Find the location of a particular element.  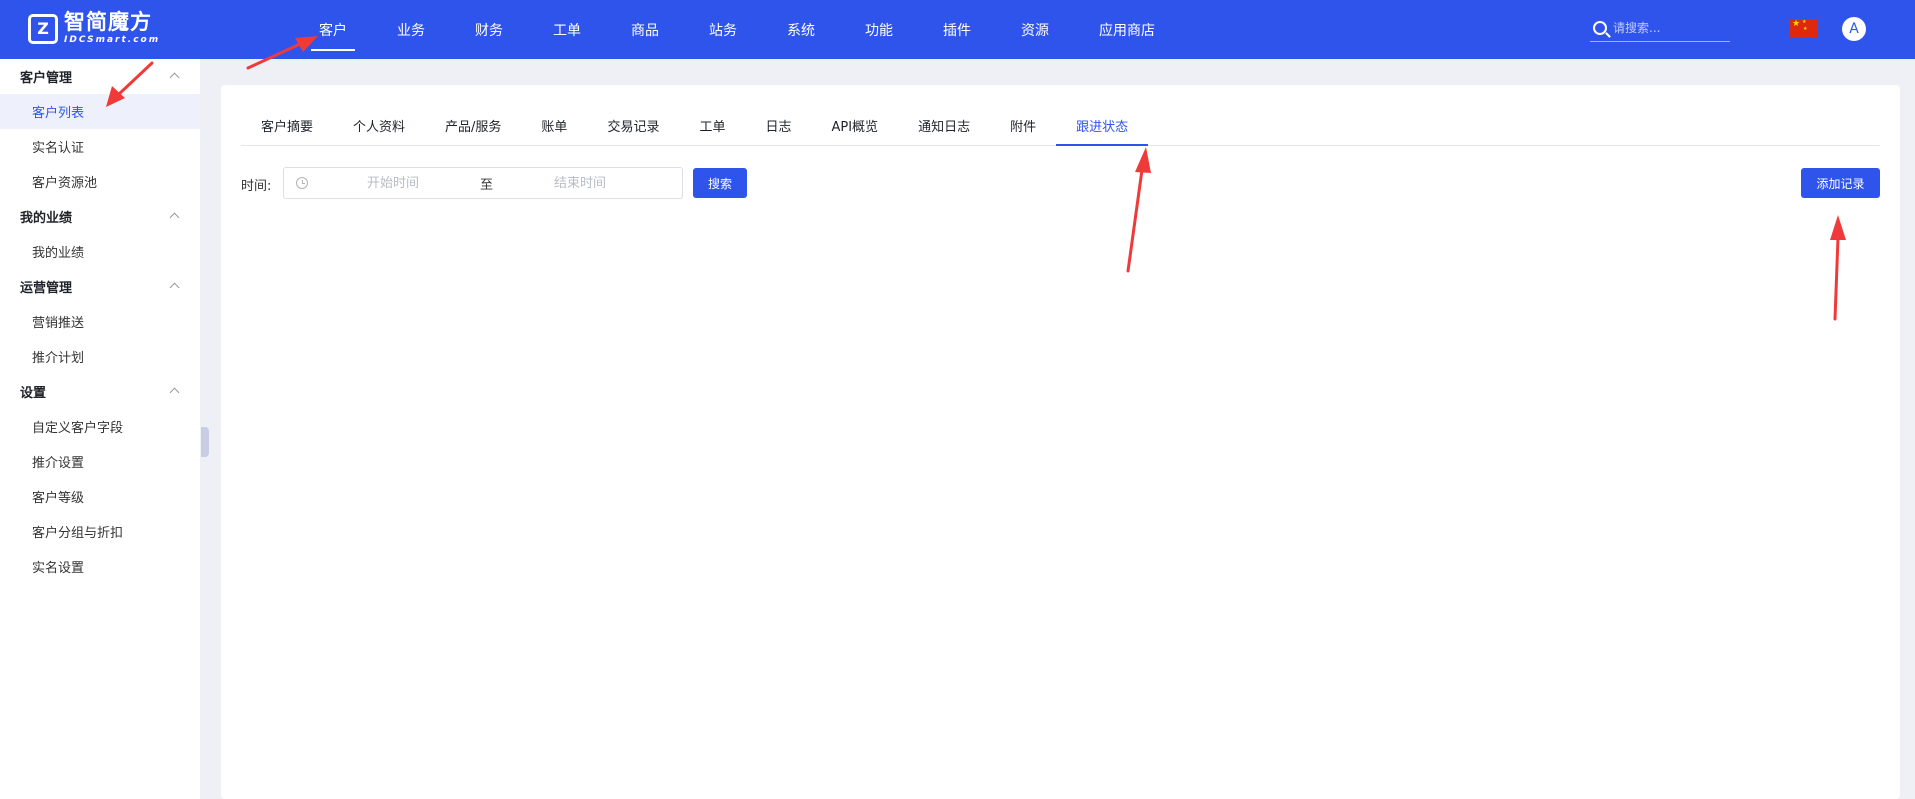

search-icon is located at coordinates (1600, 27).